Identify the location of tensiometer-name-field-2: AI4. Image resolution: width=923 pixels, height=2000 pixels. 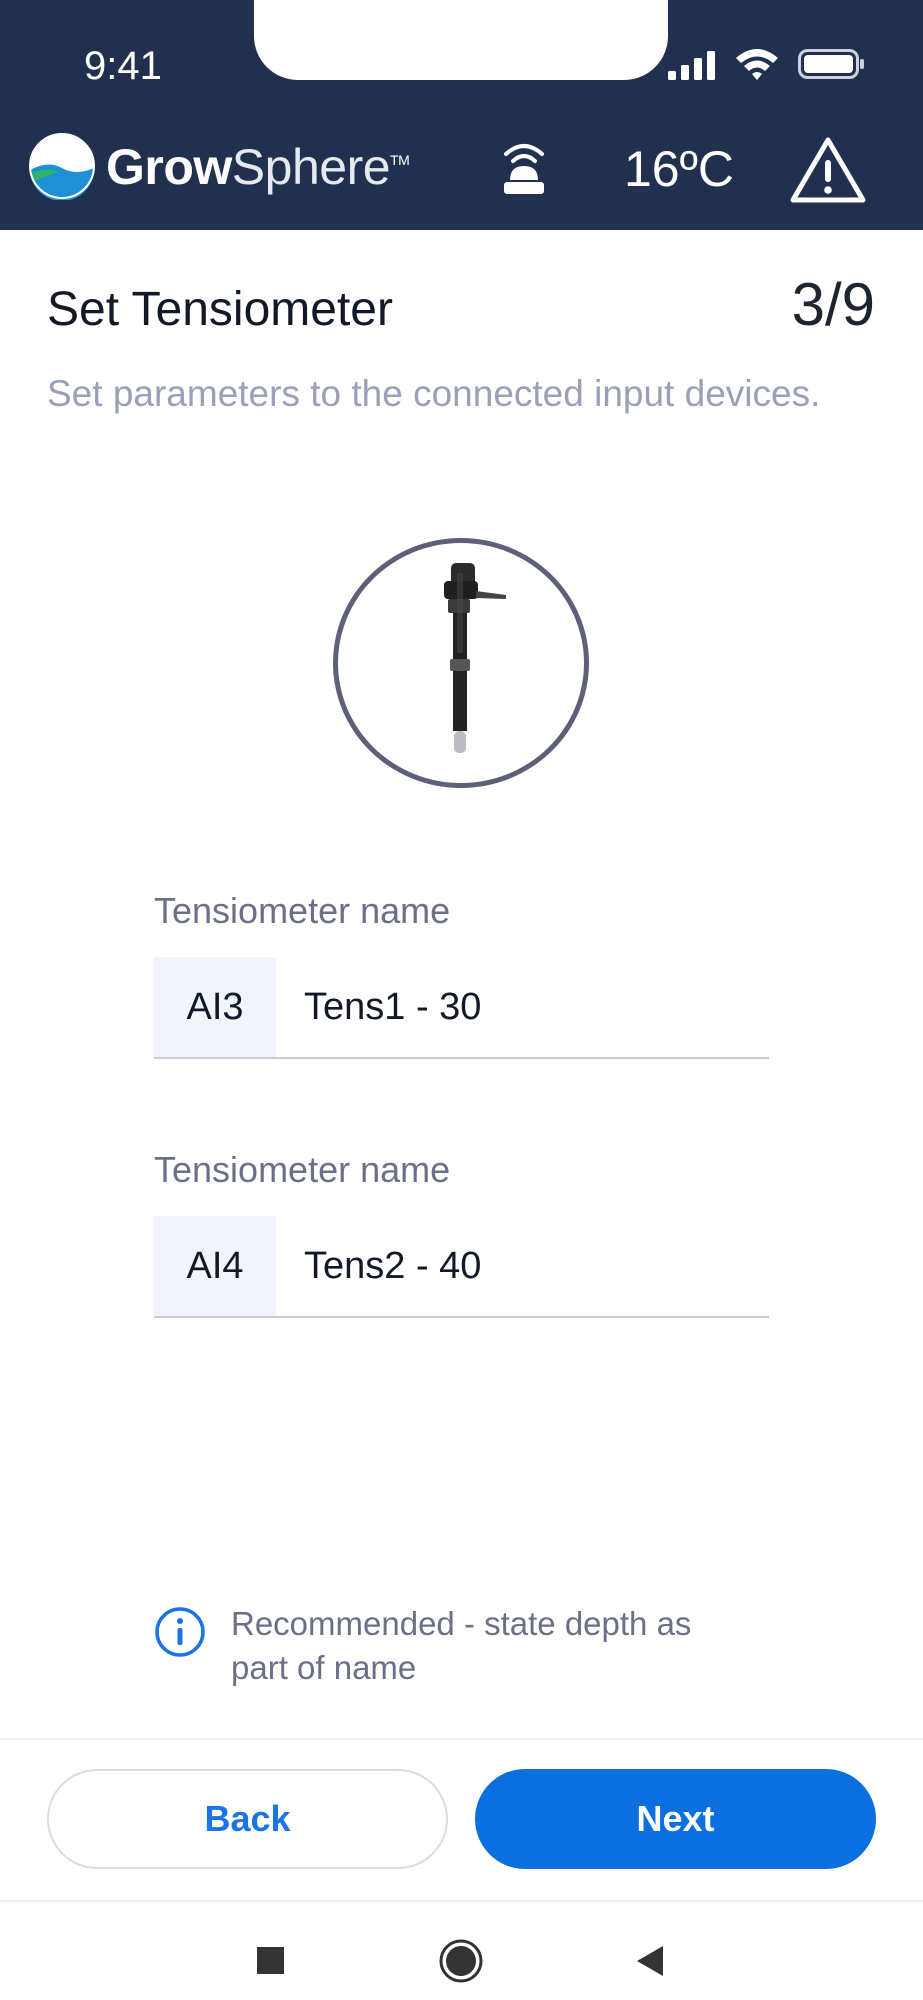
(461, 1267).